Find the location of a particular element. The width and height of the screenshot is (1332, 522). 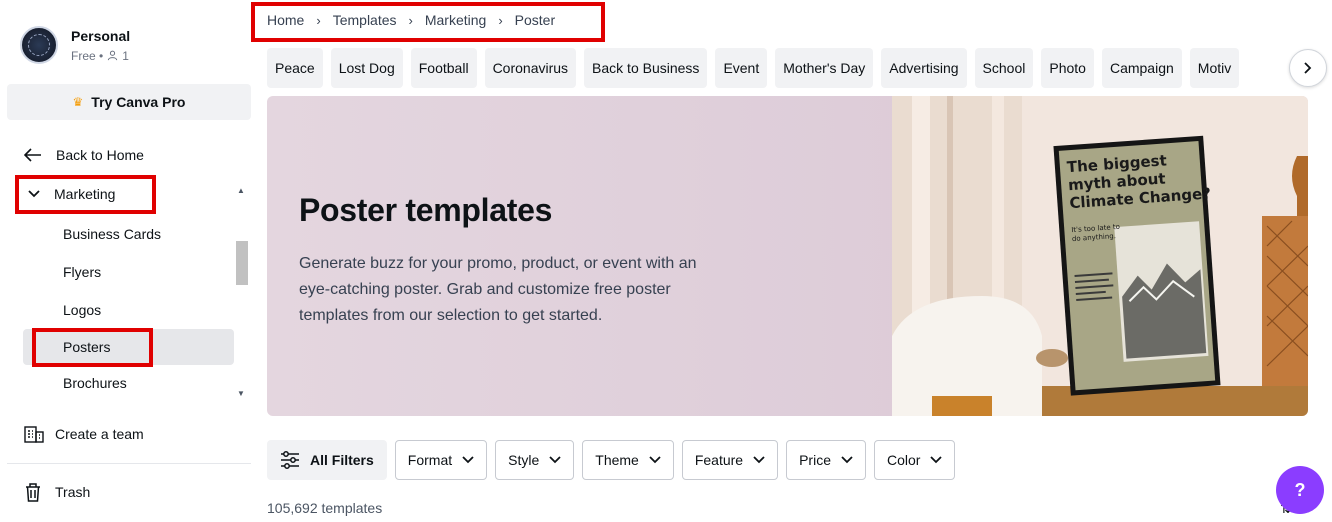

filter-format: Format is located at coordinates (441, 460).